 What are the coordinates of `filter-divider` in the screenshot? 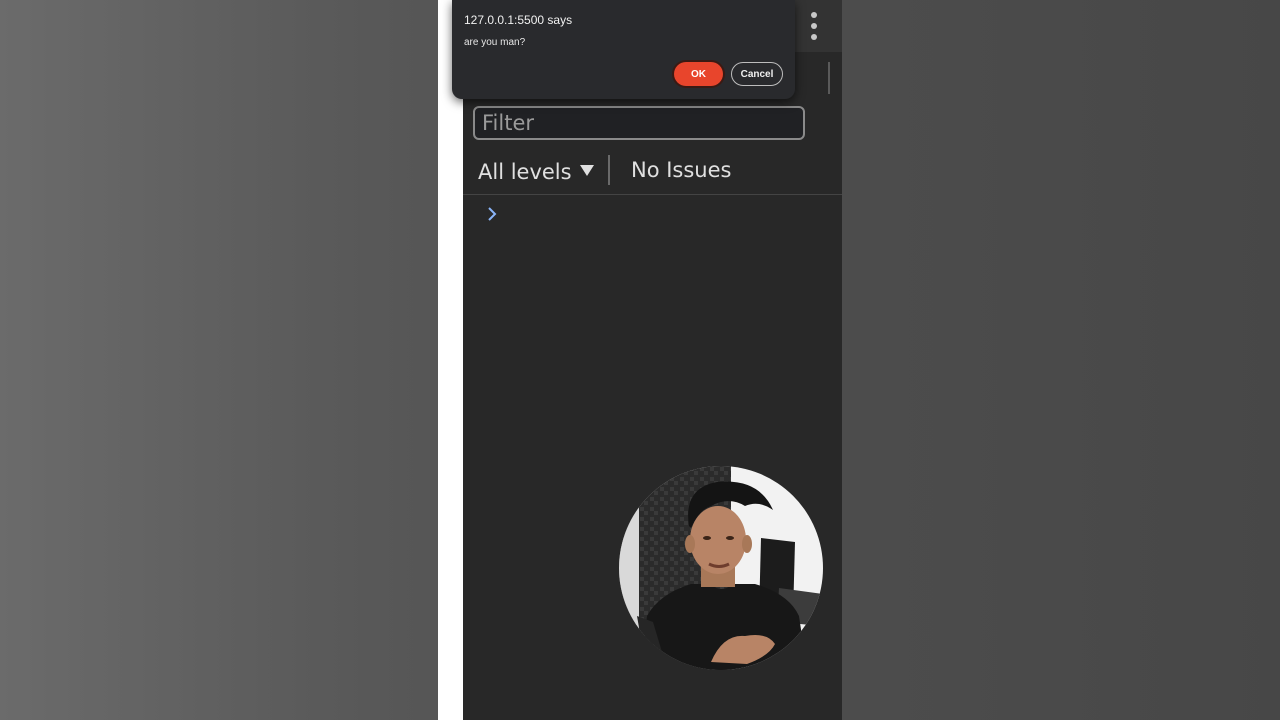 It's located at (609, 170).